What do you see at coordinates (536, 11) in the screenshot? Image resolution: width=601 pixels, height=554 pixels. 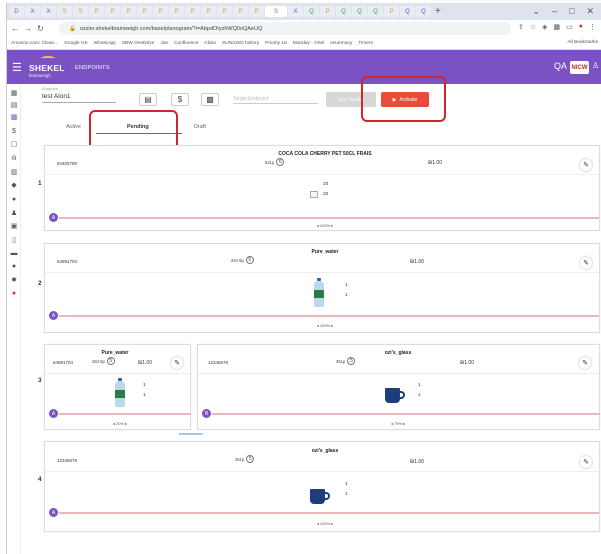 I see `chevron-down-icon: ⌄` at bounding box center [536, 11].